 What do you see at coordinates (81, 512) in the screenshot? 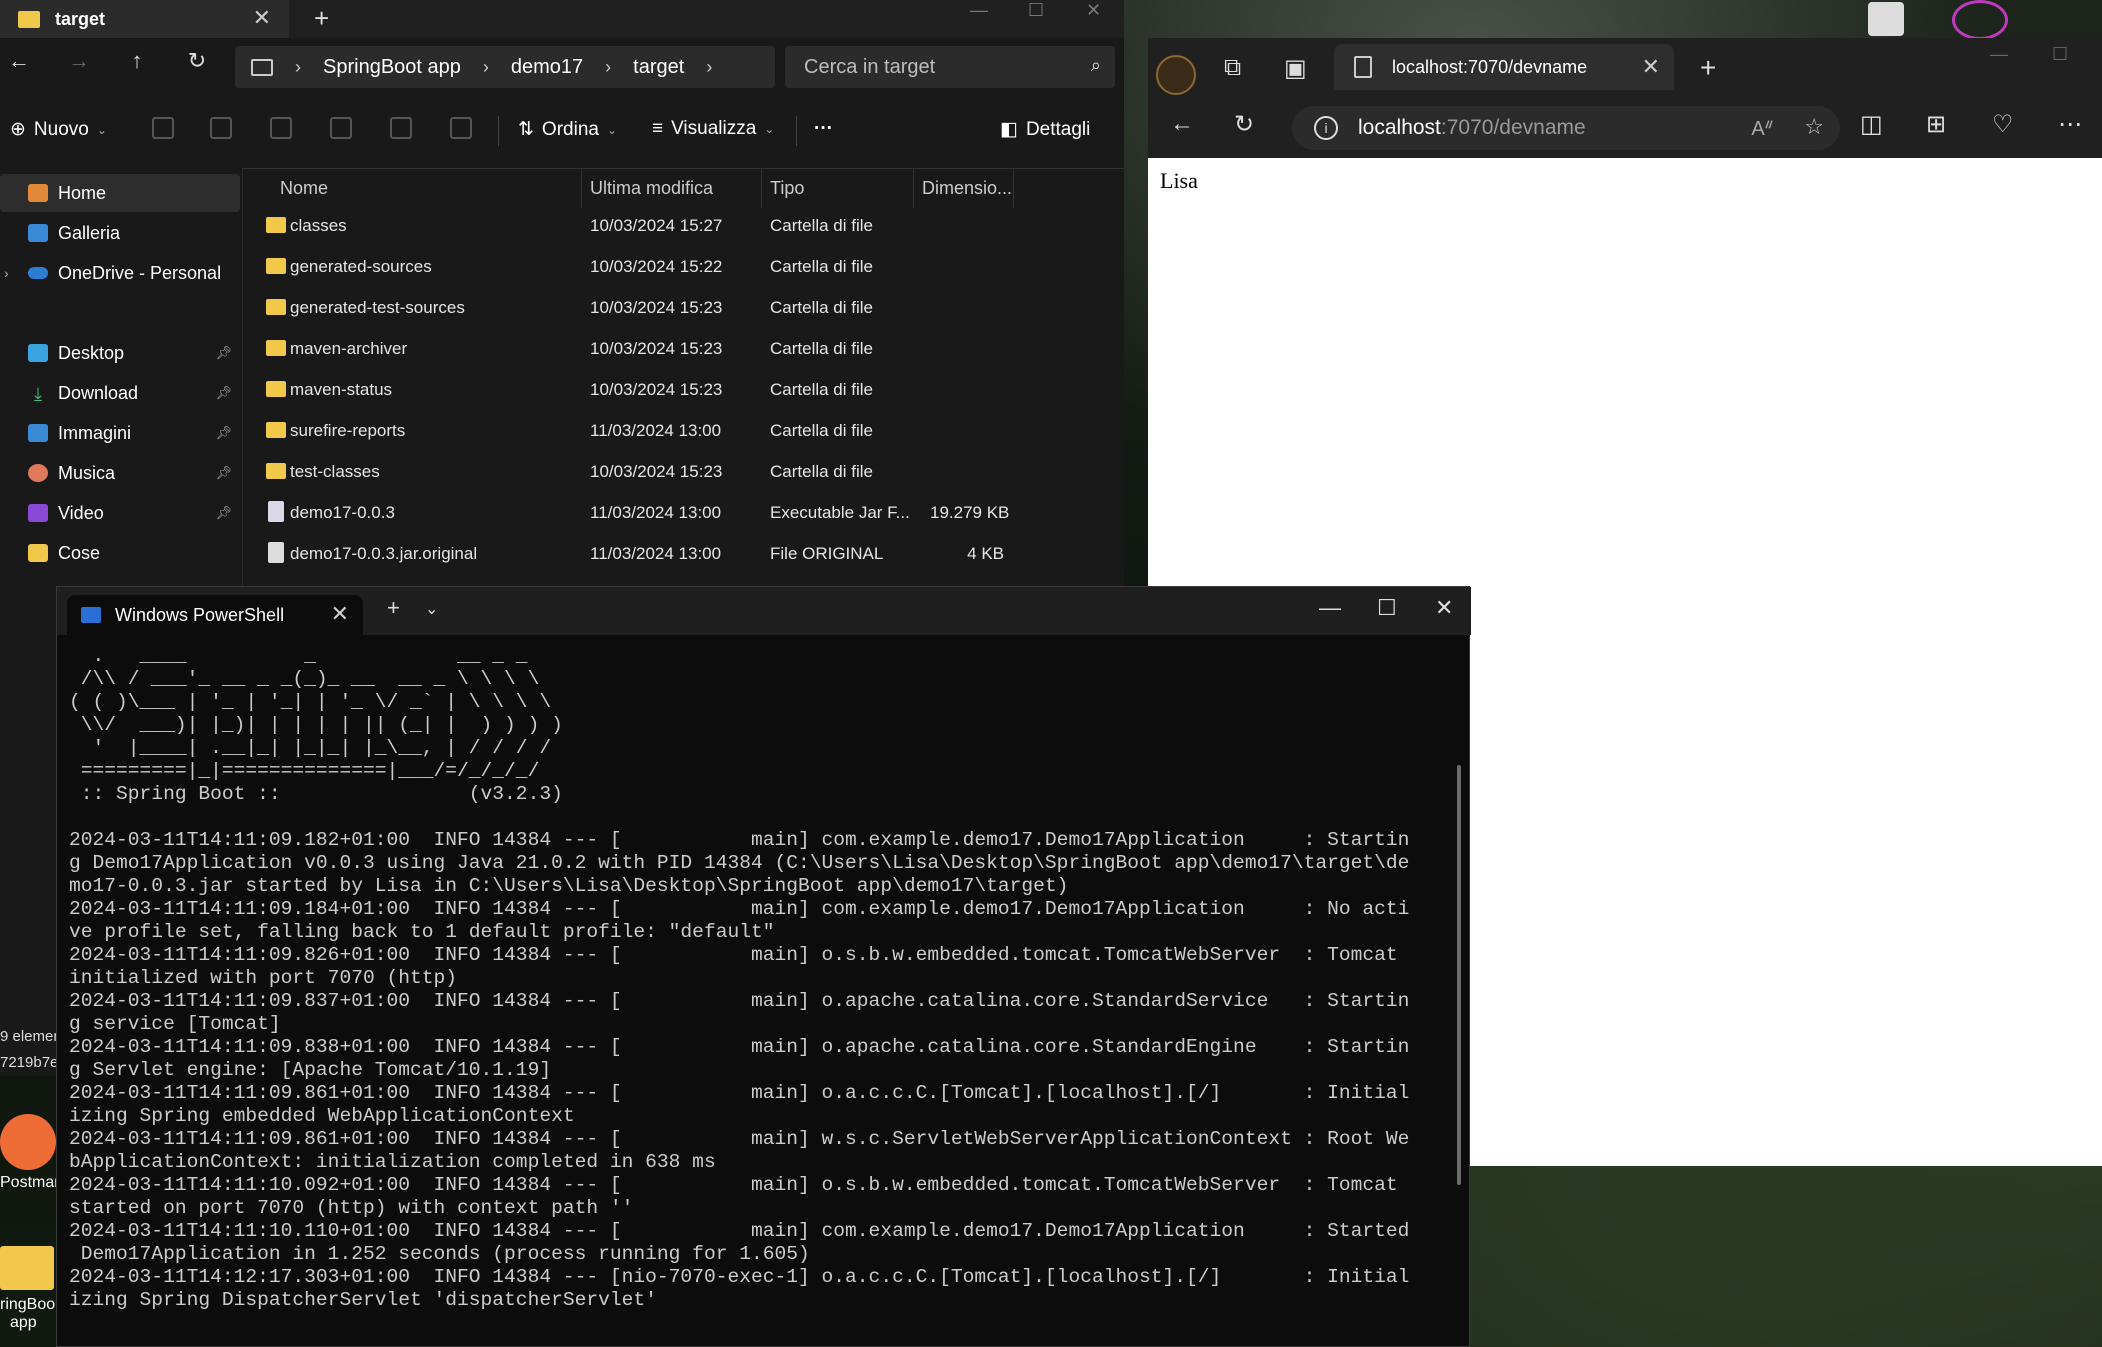
I see `nav-label: Video` at bounding box center [81, 512].